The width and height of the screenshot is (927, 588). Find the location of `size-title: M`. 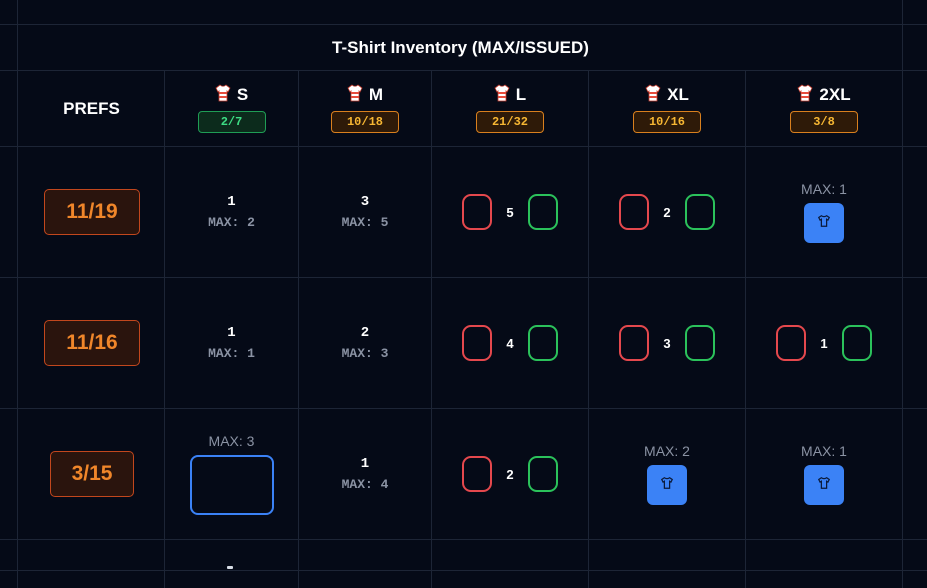

size-title: M is located at coordinates (365, 95).